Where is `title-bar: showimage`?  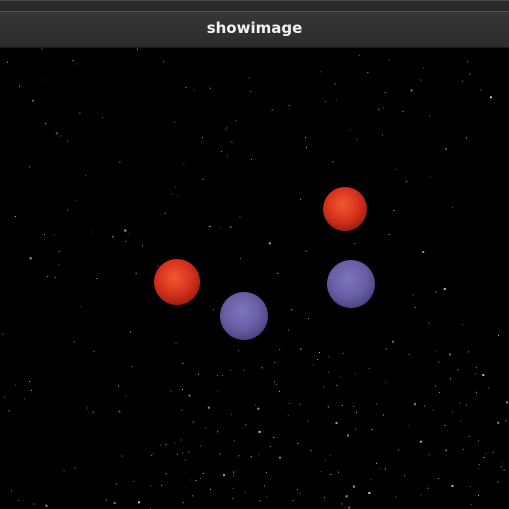
title-bar: showimage is located at coordinates (254, 24).